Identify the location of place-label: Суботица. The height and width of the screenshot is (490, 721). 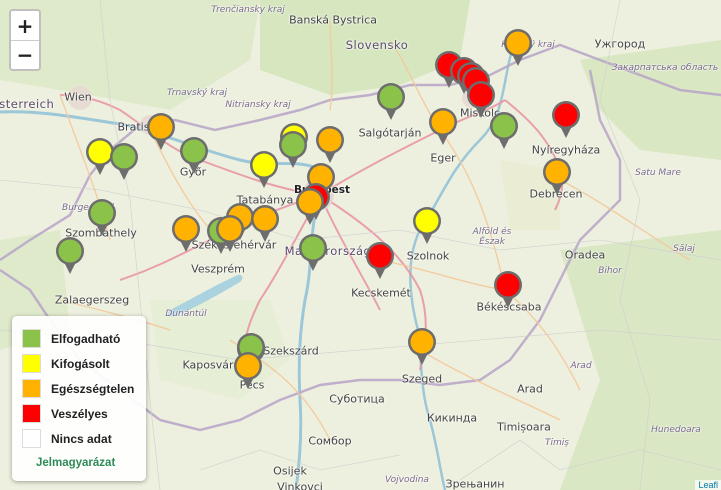
(357, 399).